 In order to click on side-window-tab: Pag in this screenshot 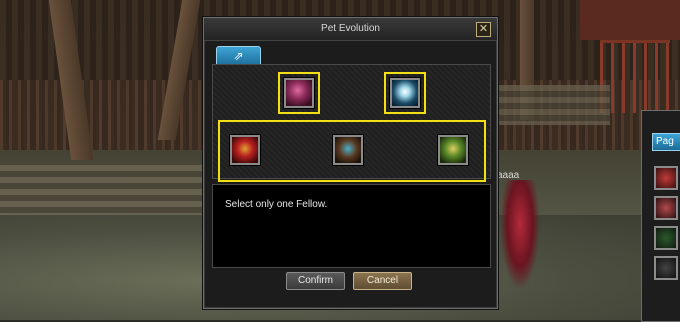, I will do `click(666, 142)`.